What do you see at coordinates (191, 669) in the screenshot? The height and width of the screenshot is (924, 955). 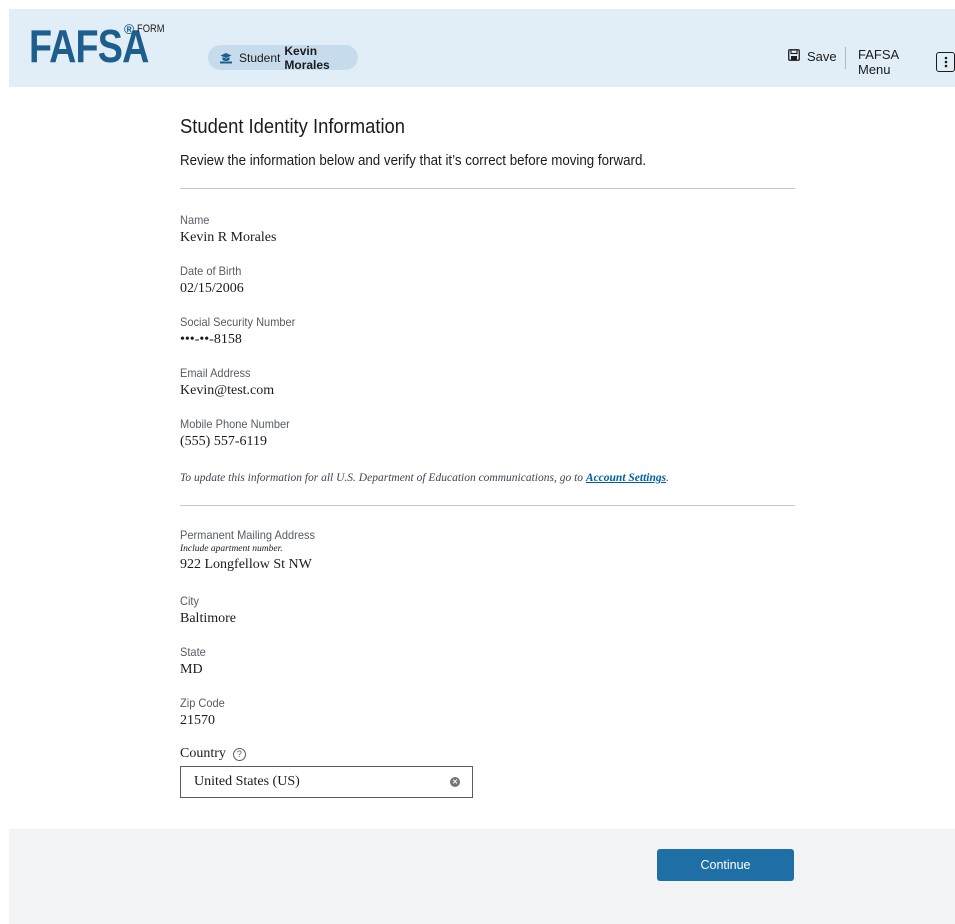 I see `field-value: MD` at bounding box center [191, 669].